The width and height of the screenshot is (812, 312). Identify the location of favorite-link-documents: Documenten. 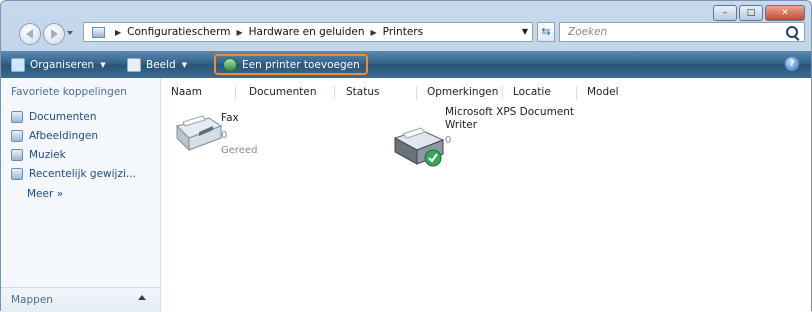
(54, 117).